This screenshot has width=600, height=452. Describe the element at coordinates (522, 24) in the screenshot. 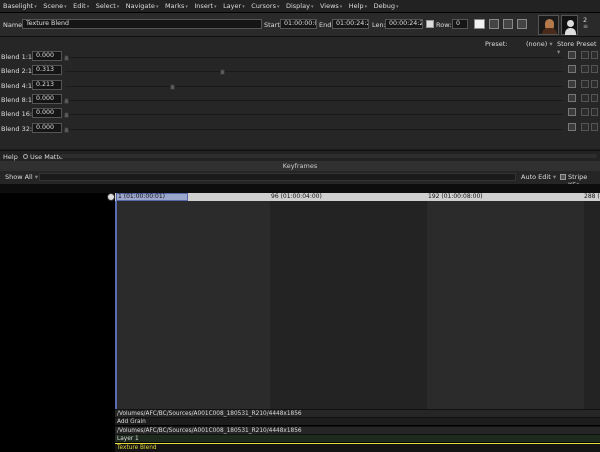

I see `layer-grid-icon` at that location.